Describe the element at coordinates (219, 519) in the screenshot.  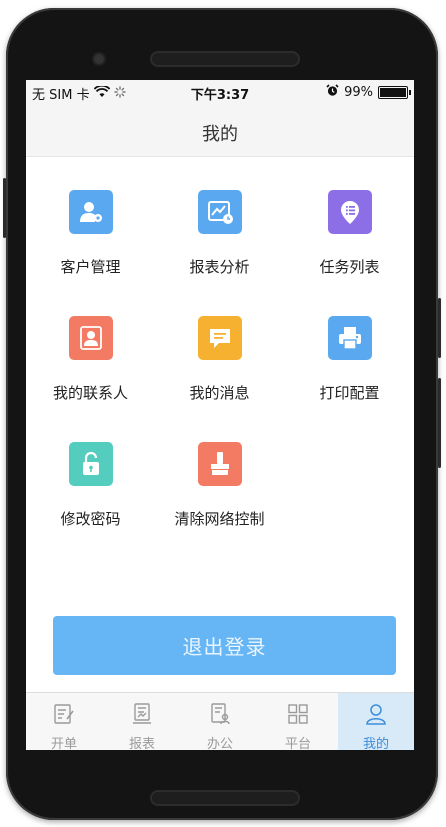
I see `menu-label: 清除网络控制` at that location.